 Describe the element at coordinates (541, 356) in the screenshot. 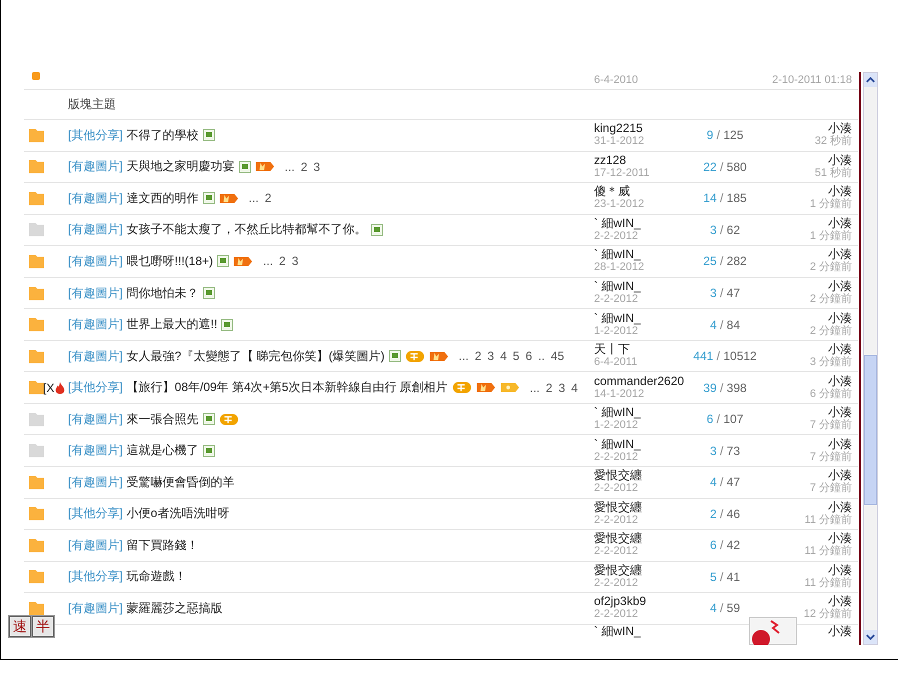

I see `page-link: ..` at that location.